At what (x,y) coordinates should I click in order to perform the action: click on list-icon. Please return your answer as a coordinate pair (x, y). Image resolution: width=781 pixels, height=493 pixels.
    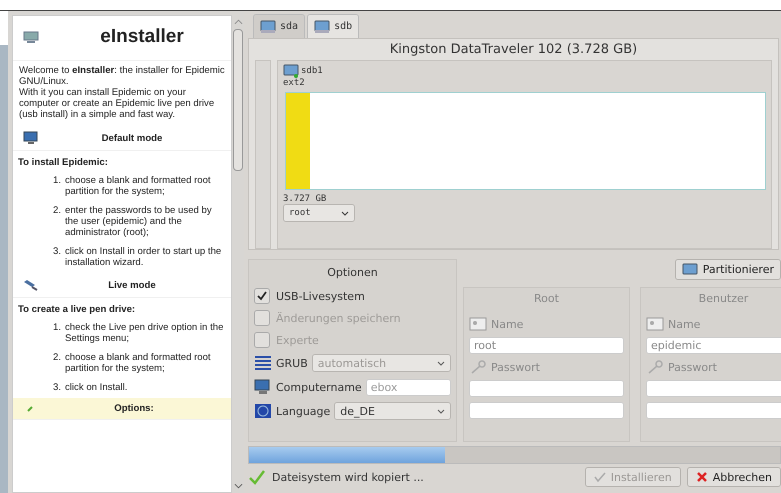
    Looking at the image, I should click on (263, 363).